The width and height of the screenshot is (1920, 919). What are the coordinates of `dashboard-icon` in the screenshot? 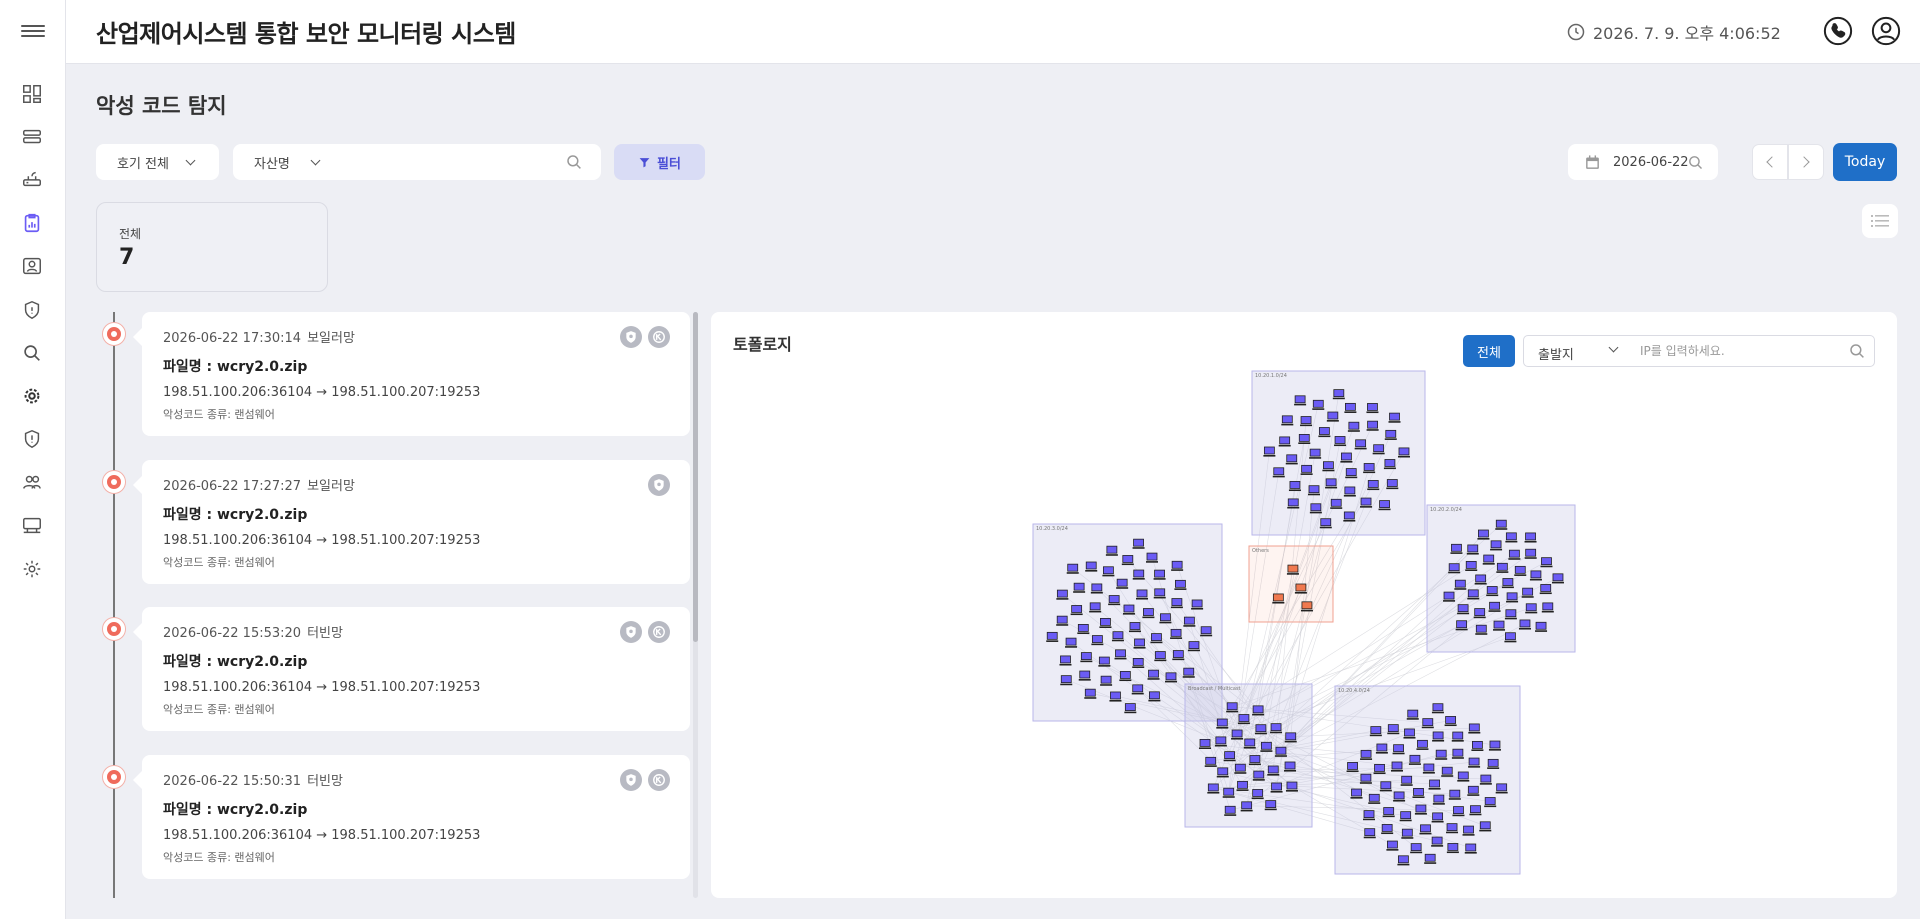 It's located at (32, 94).